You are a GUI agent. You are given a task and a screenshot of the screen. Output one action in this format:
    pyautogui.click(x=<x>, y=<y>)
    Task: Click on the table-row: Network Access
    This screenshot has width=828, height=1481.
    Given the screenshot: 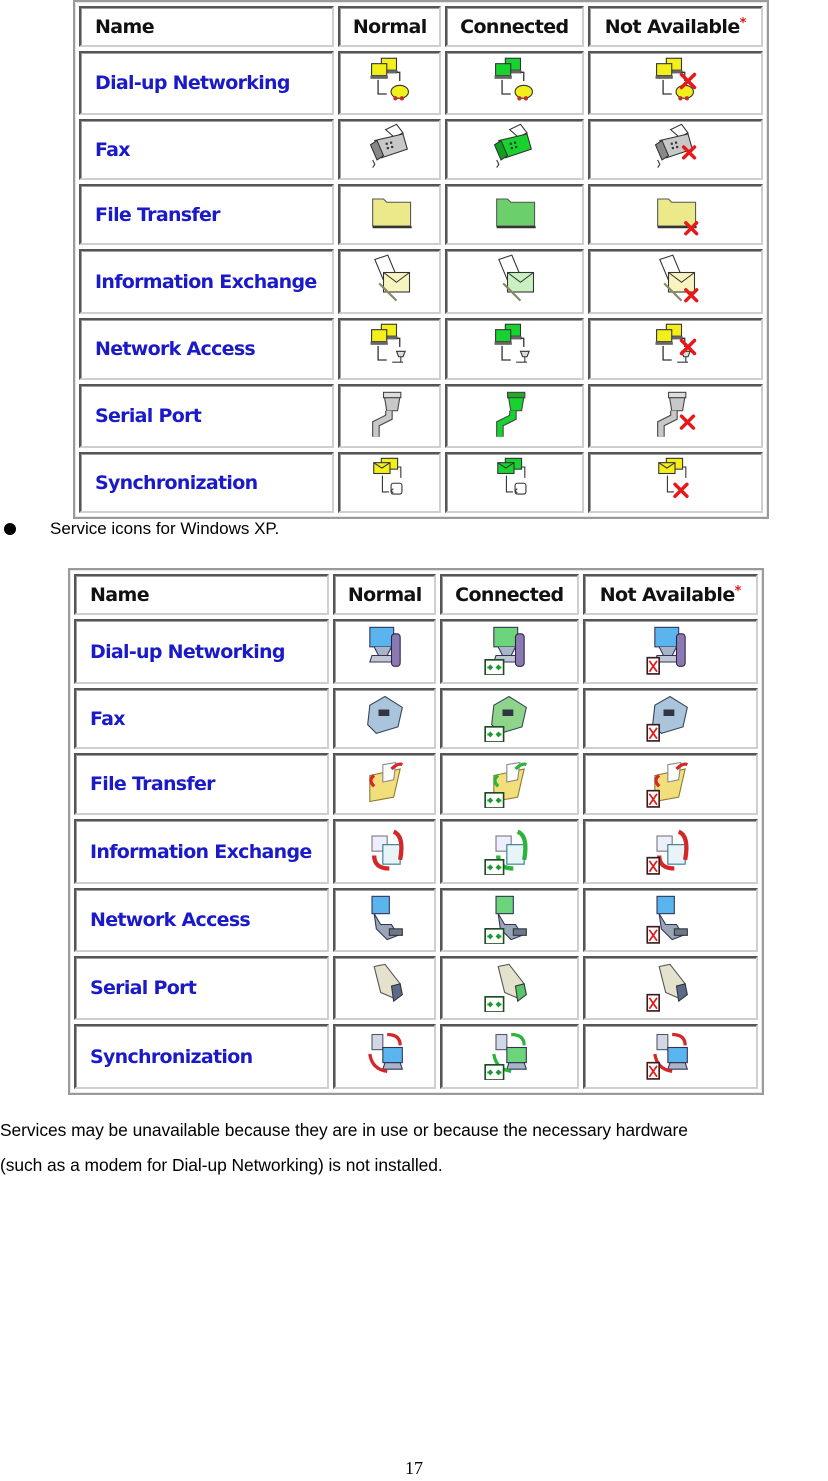 What is the action you would take?
    pyautogui.click(x=416, y=920)
    